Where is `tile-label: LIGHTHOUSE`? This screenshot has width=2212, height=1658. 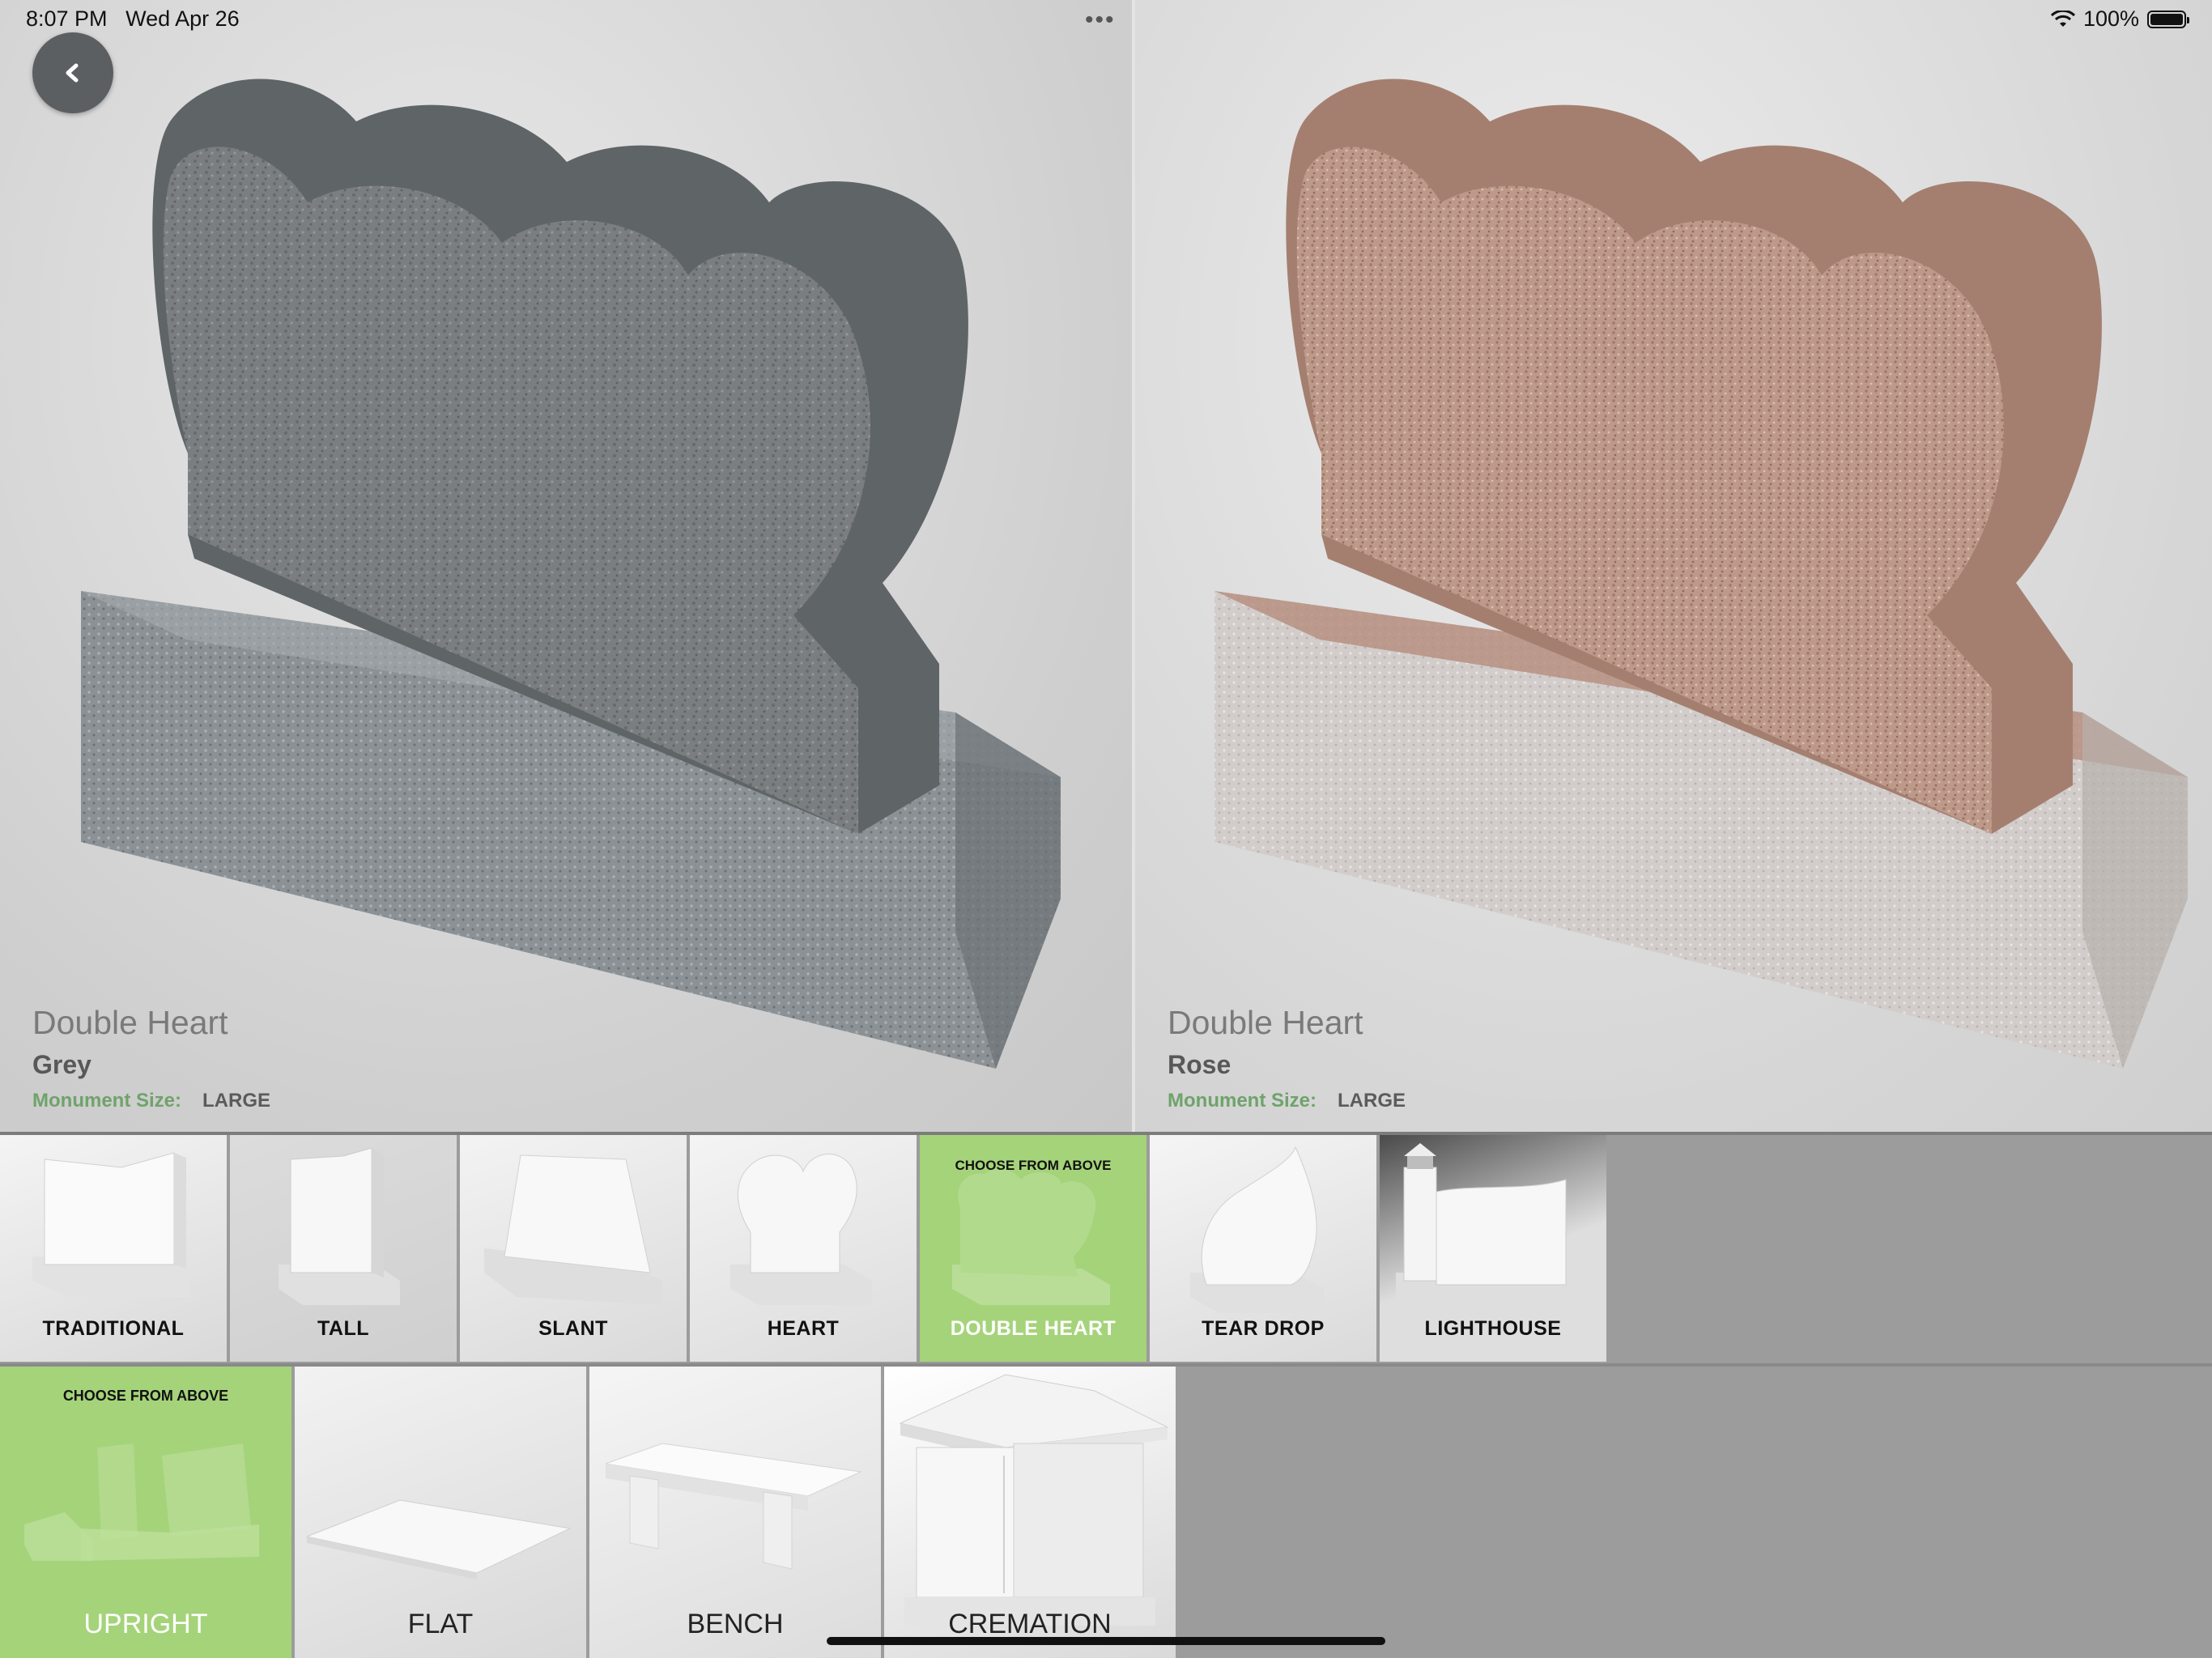 tile-label: LIGHTHOUSE is located at coordinates (1493, 1328).